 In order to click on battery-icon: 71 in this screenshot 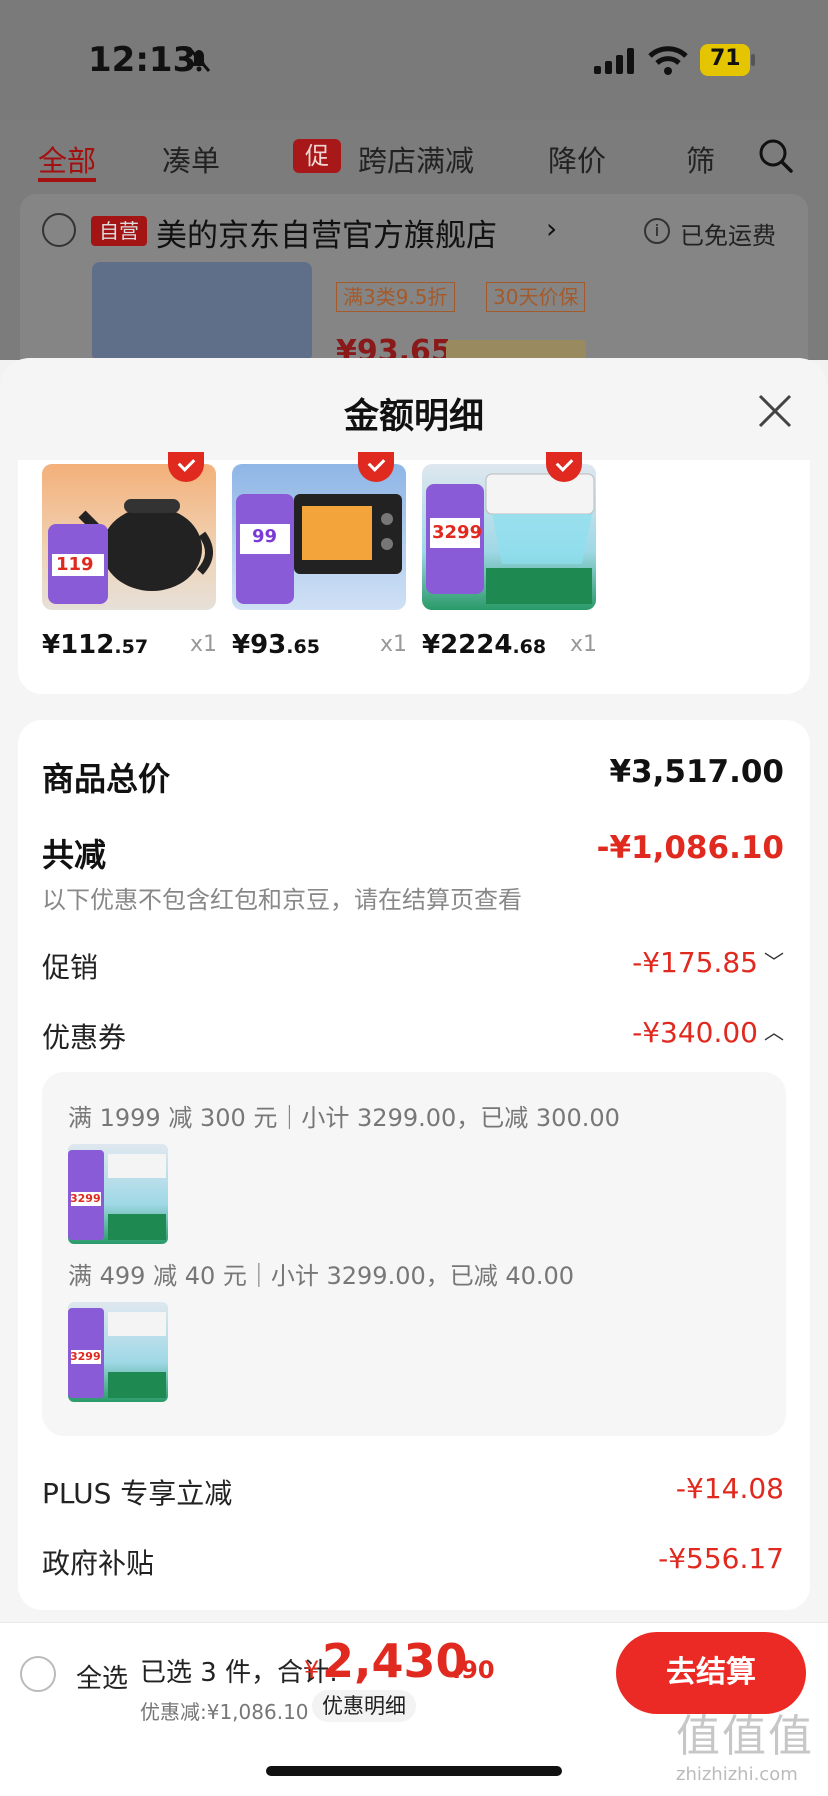, I will do `click(728, 60)`.